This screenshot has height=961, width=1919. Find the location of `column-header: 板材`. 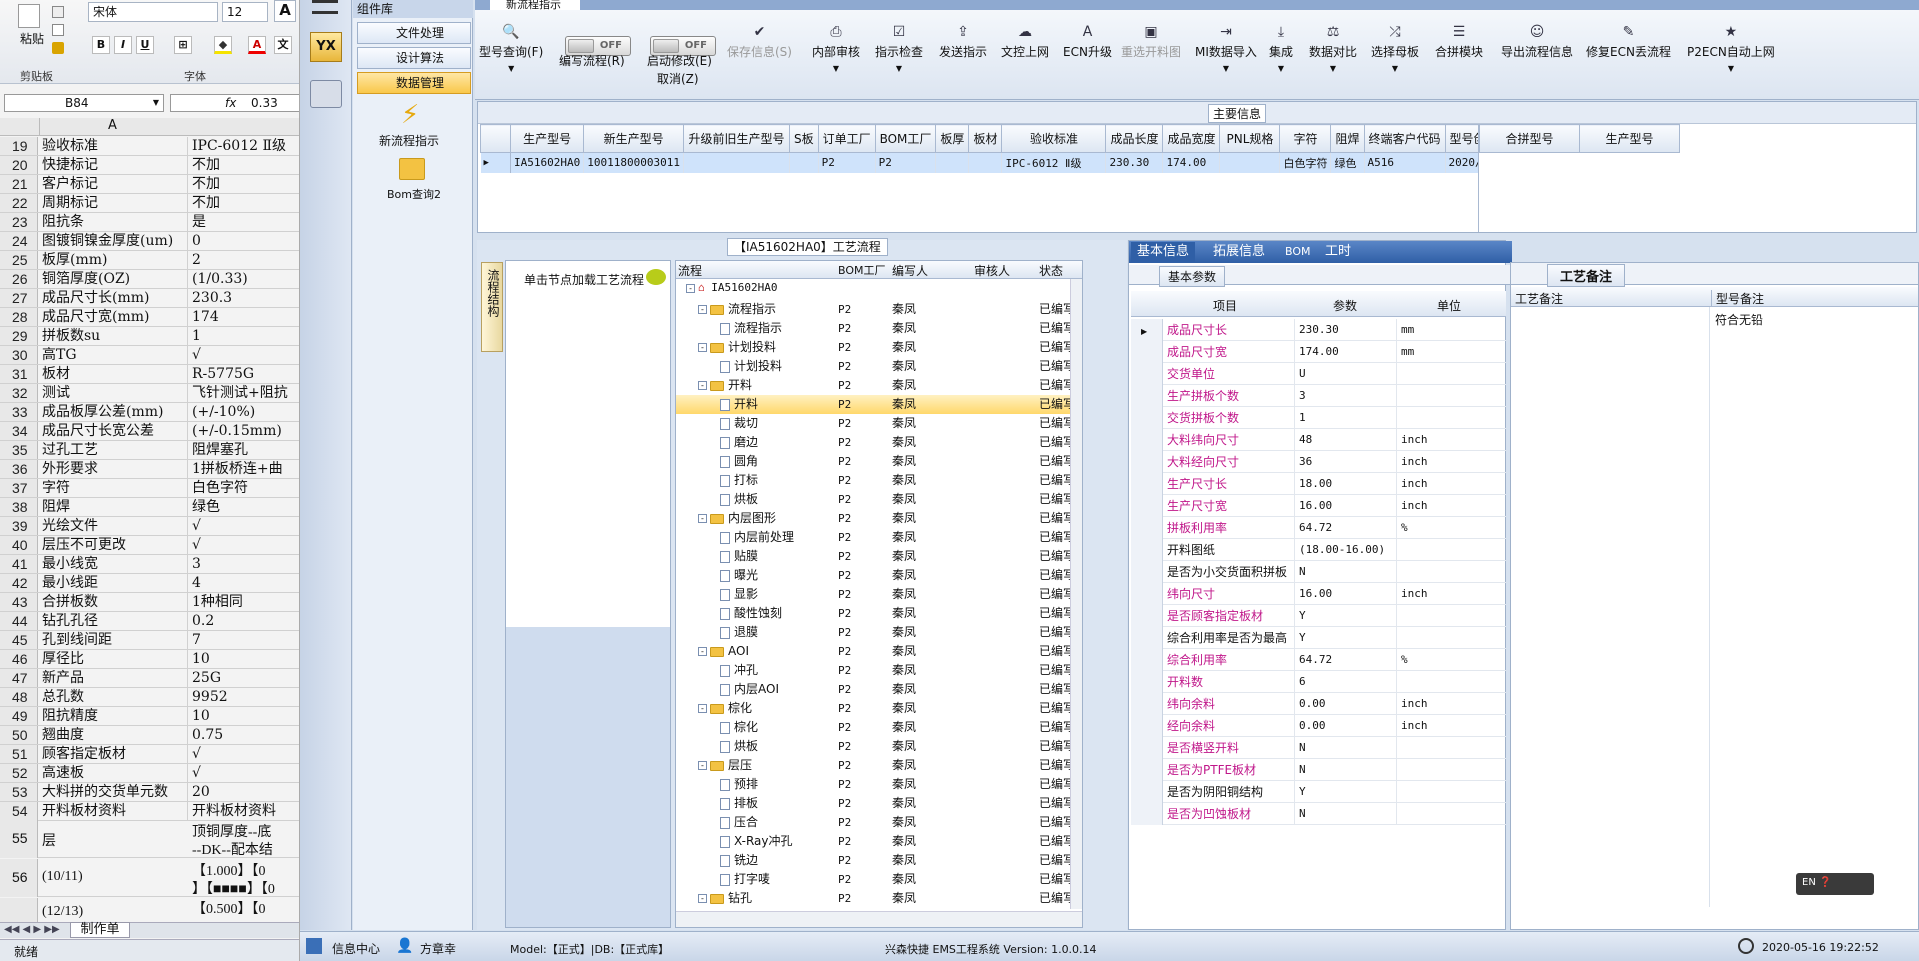

column-header: 板材 is located at coordinates (985, 138).